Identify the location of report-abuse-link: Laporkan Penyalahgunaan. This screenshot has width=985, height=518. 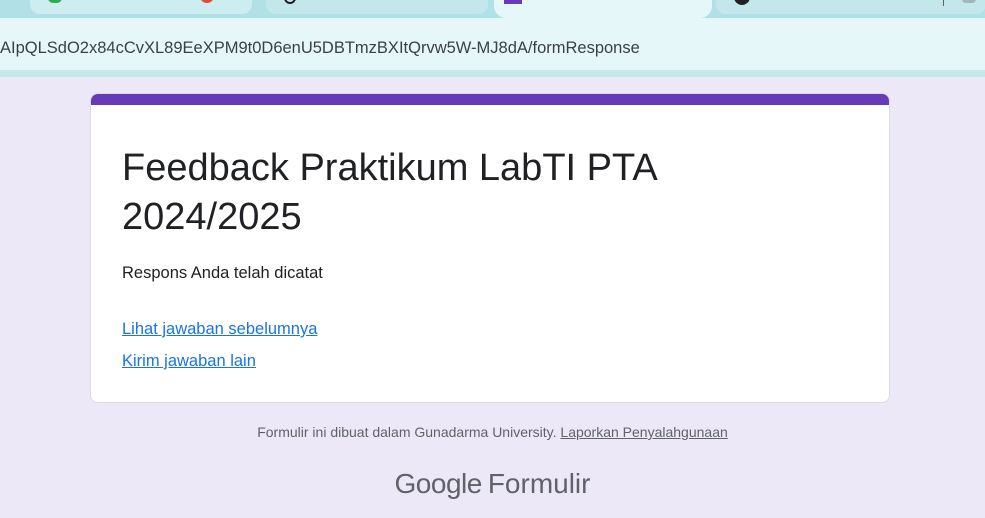
(643, 432).